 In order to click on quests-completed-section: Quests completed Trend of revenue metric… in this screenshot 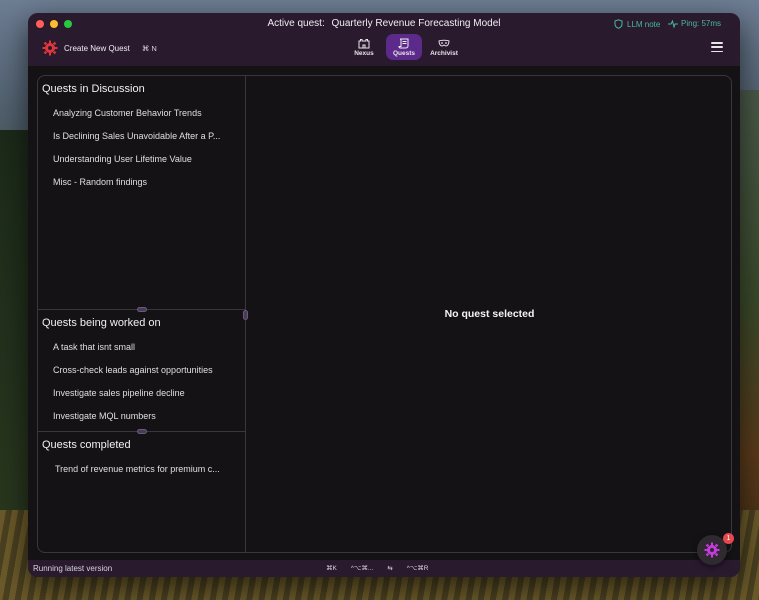, I will do `click(142, 492)`.